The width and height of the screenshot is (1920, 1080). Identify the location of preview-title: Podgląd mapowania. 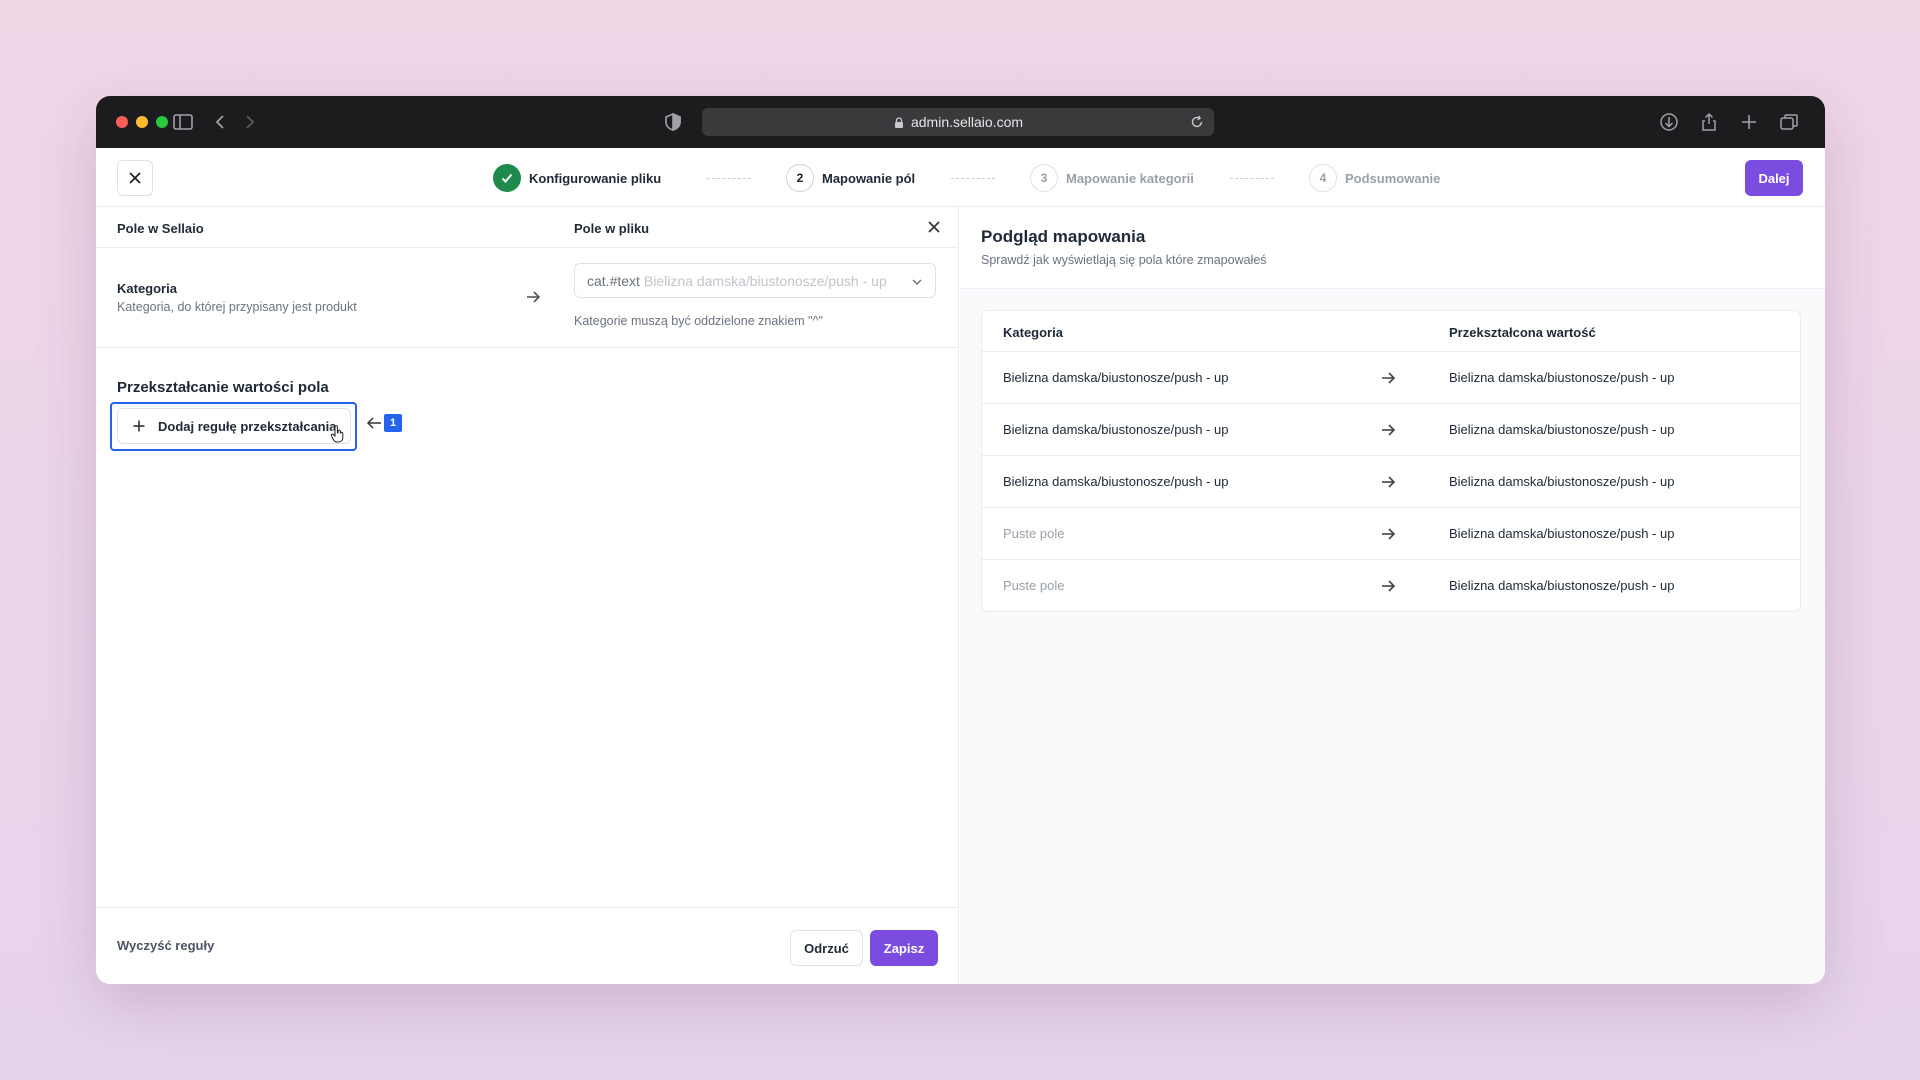
(1063, 236).